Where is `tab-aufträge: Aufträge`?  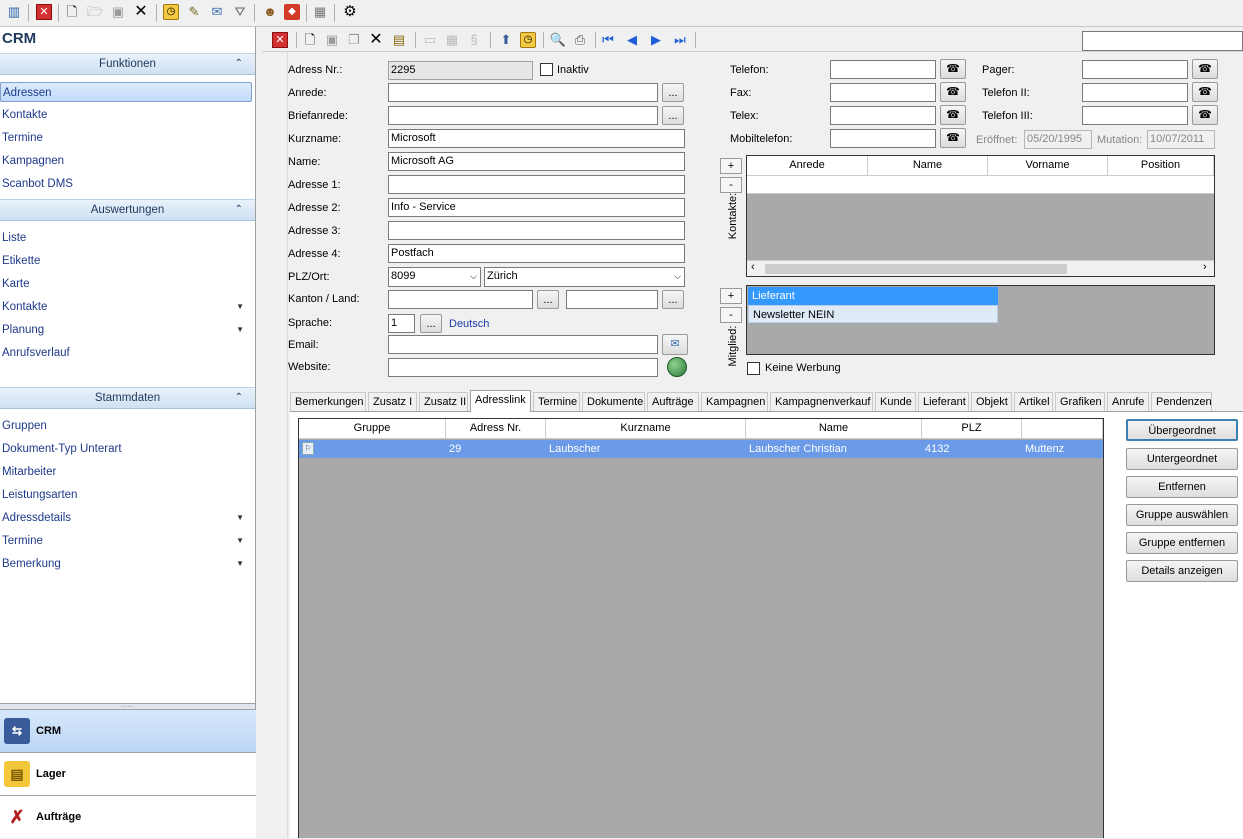
tab-aufträge: Aufträge is located at coordinates (673, 401).